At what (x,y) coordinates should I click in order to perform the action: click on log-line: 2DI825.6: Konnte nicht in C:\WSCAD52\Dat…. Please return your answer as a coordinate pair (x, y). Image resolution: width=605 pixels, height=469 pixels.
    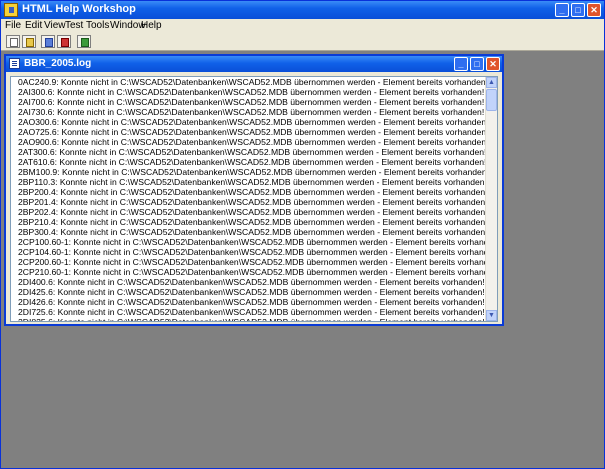
    Looking at the image, I should click on (251, 319).